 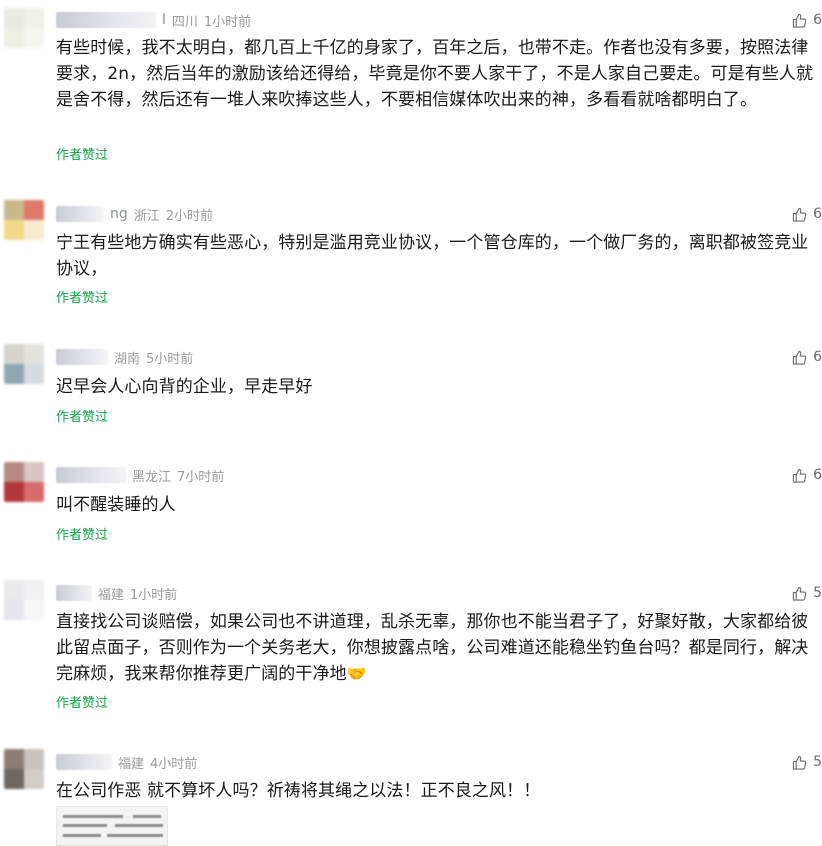 What do you see at coordinates (152, 477) in the screenshot?
I see `location: 黑龙江` at bounding box center [152, 477].